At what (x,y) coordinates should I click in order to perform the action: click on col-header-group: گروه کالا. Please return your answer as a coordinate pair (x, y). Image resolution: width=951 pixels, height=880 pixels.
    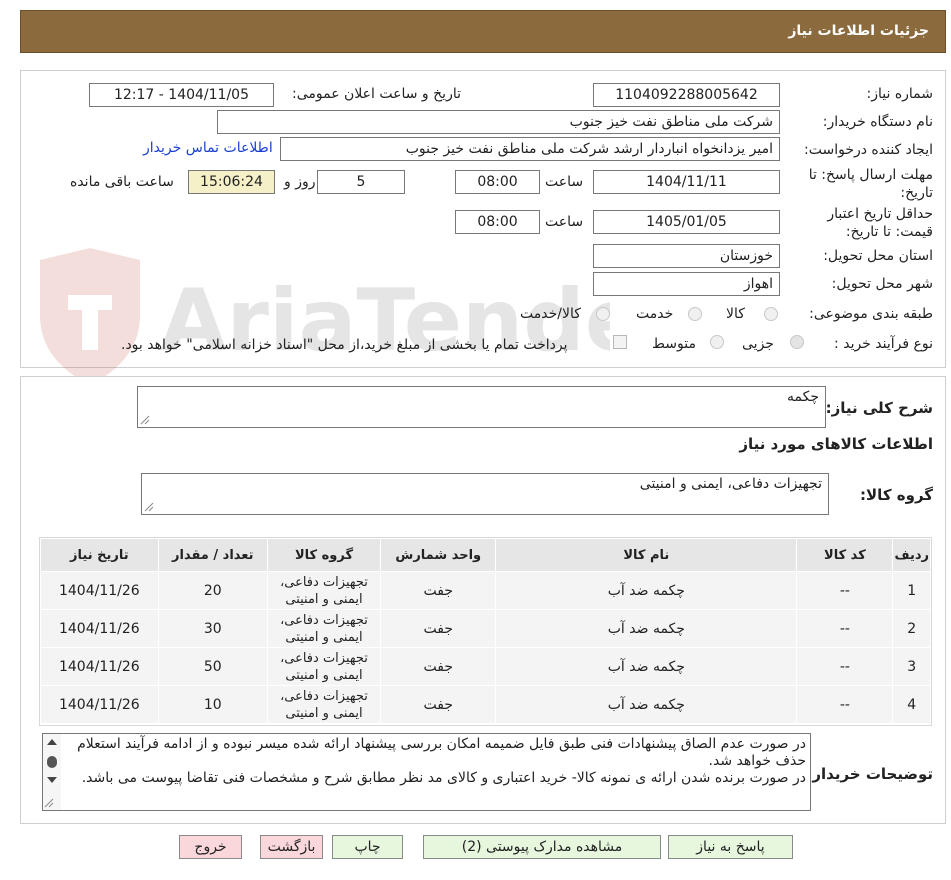
    Looking at the image, I should click on (324, 555).